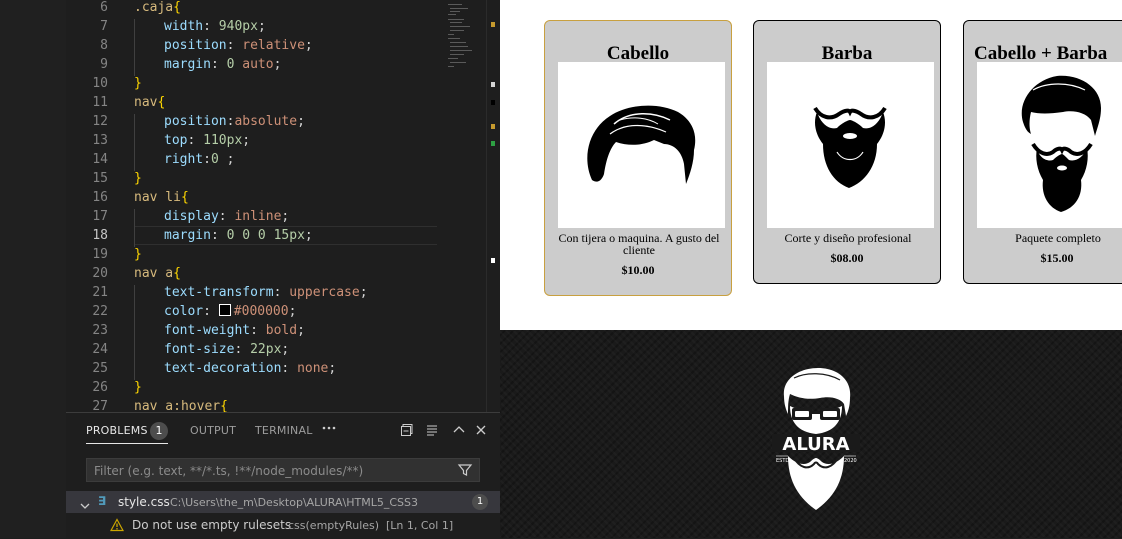  I want to click on code-token: inline, so click(258, 216).